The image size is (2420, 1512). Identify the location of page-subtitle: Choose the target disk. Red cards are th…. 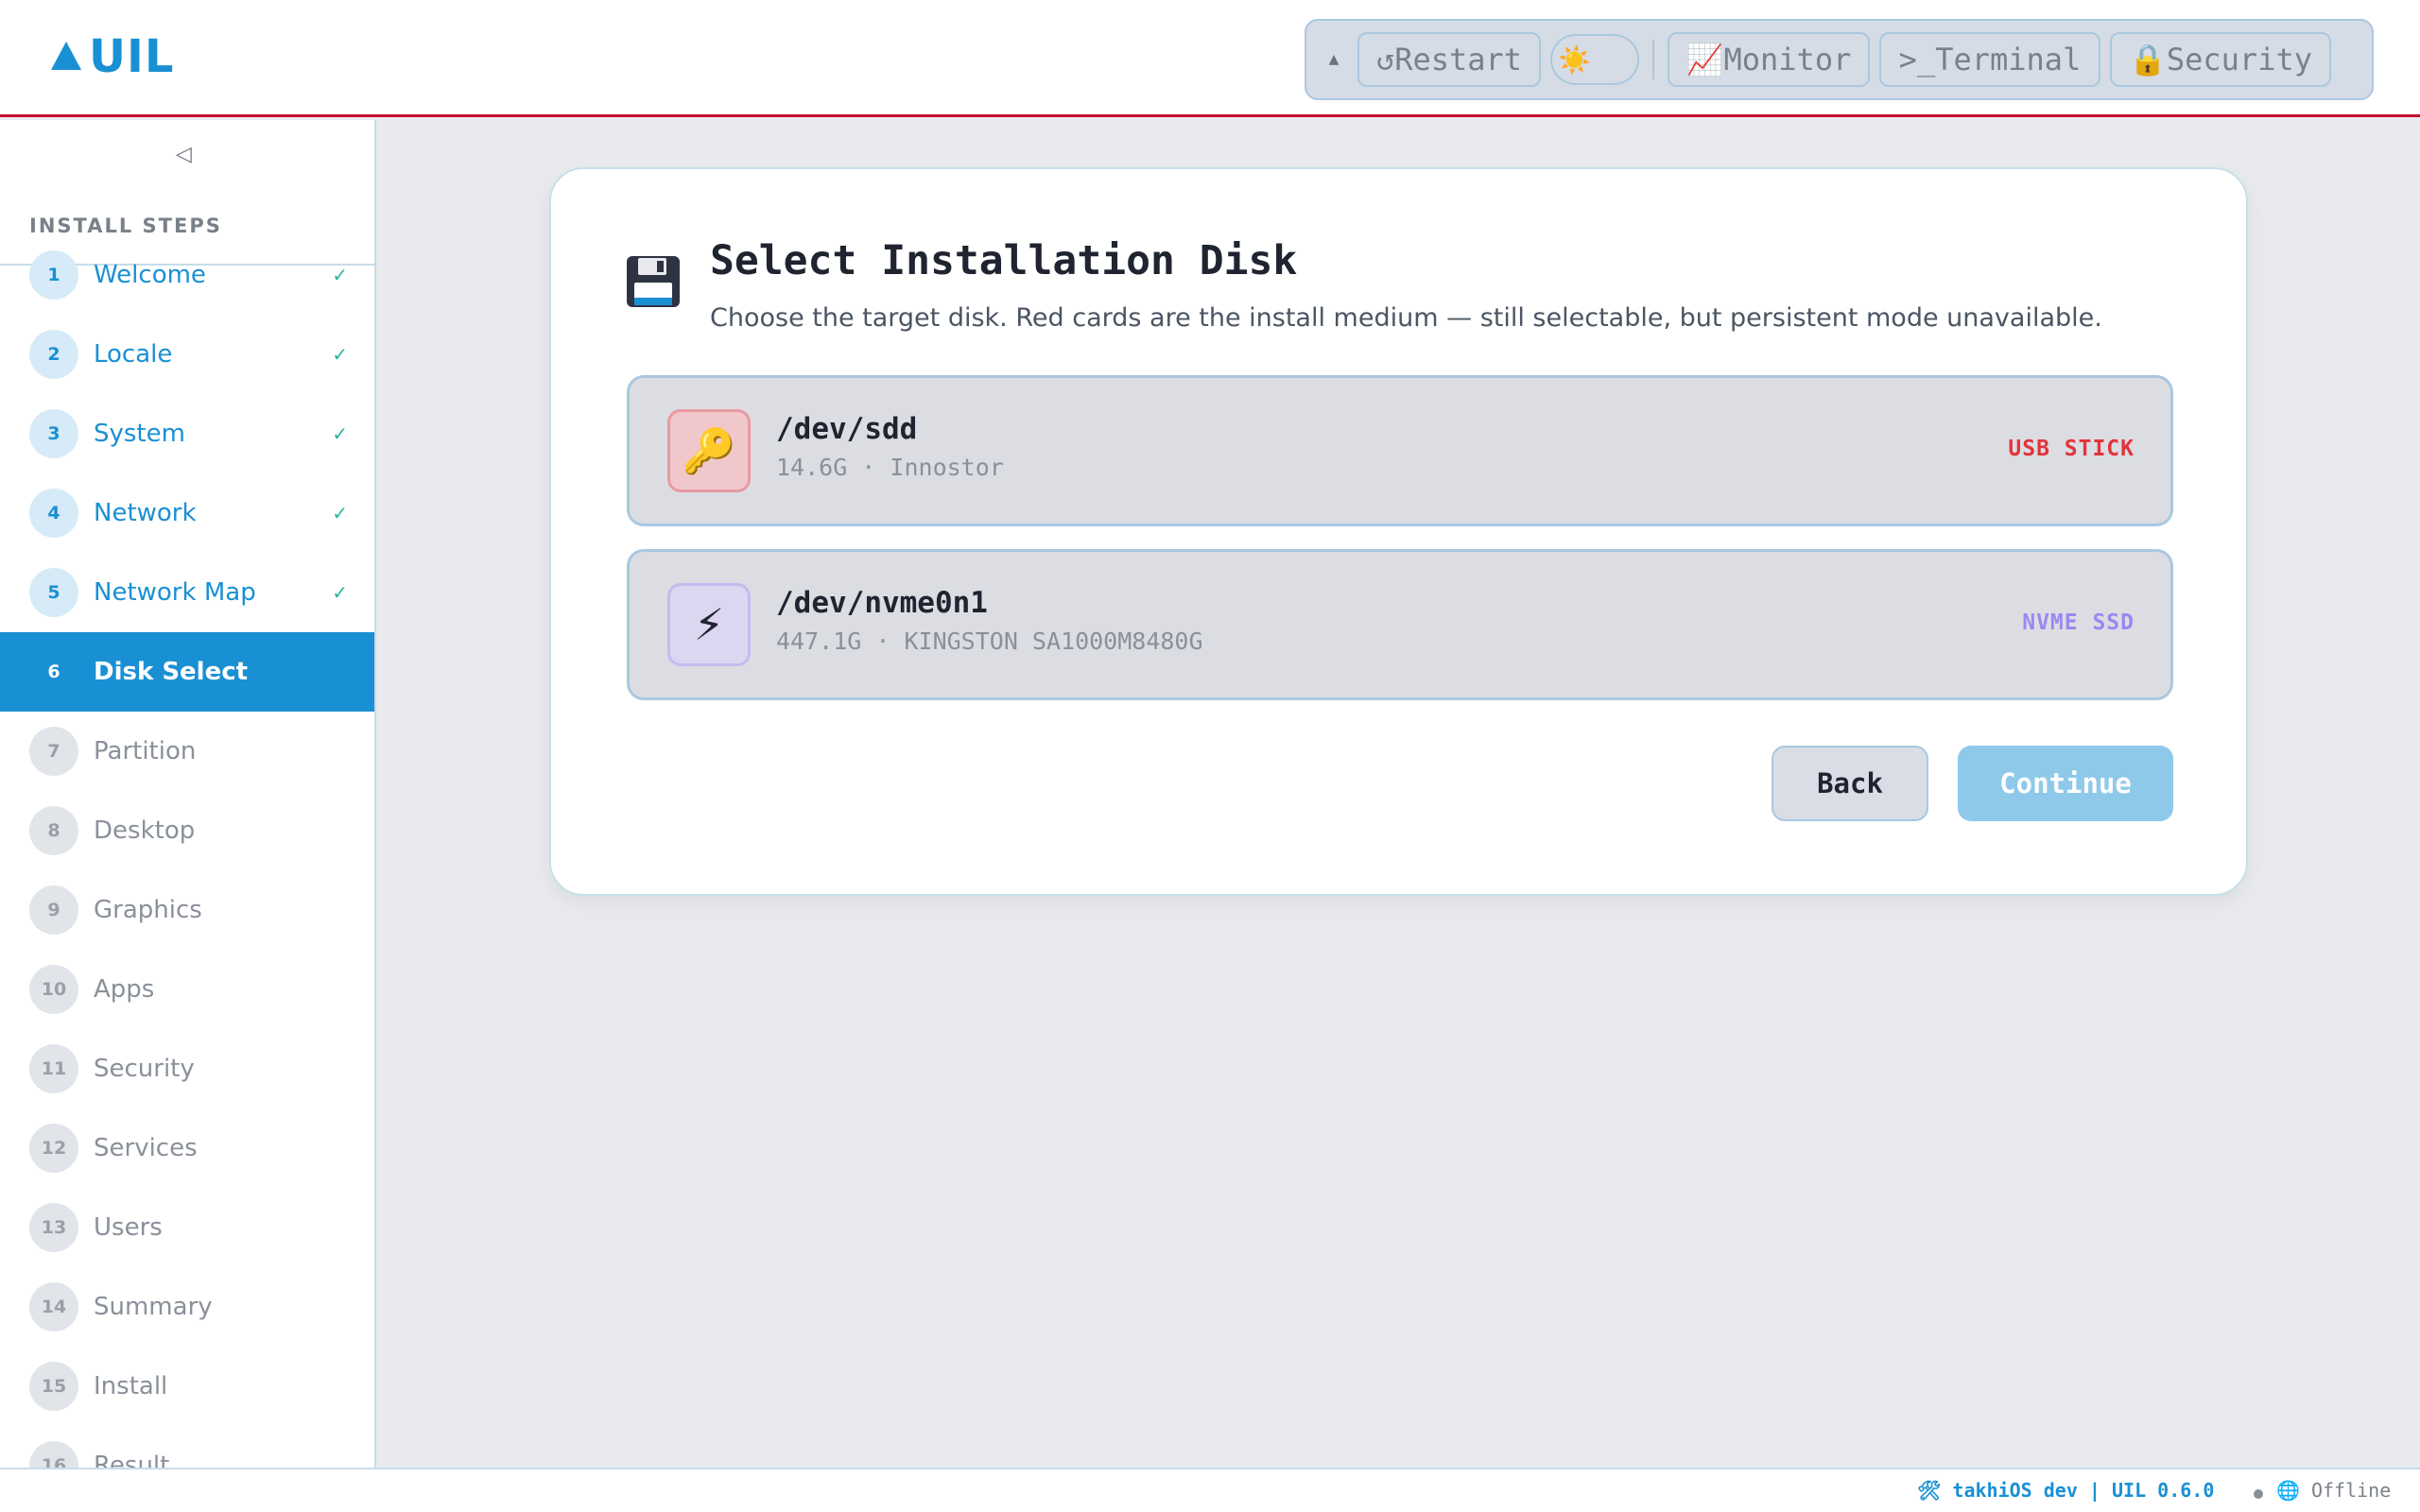
(1406, 318).